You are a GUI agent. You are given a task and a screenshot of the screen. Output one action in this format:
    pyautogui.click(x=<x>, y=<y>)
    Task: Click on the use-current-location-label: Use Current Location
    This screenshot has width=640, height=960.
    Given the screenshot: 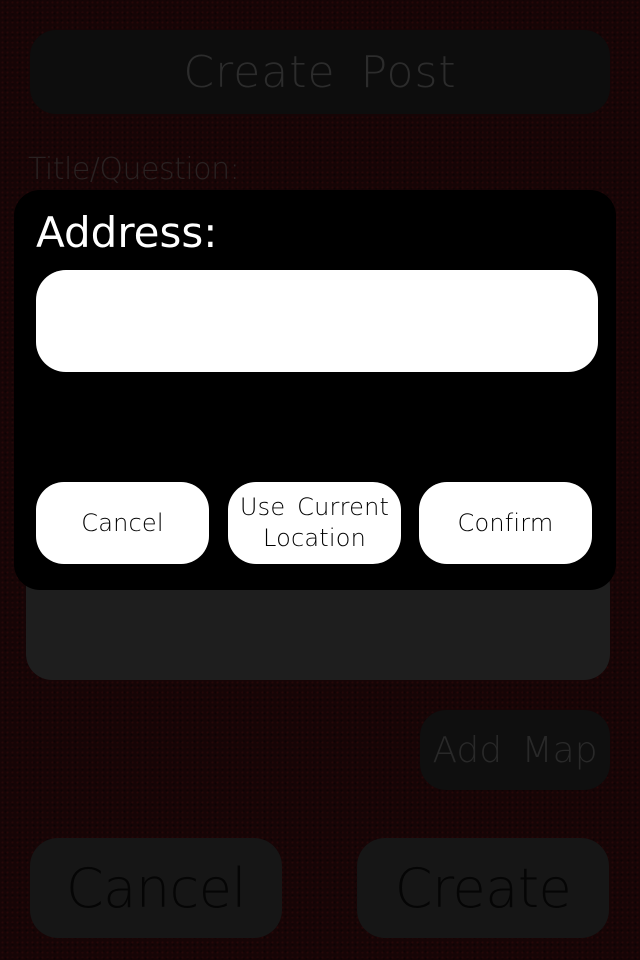 What is the action you would take?
    pyautogui.click(x=314, y=522)
    